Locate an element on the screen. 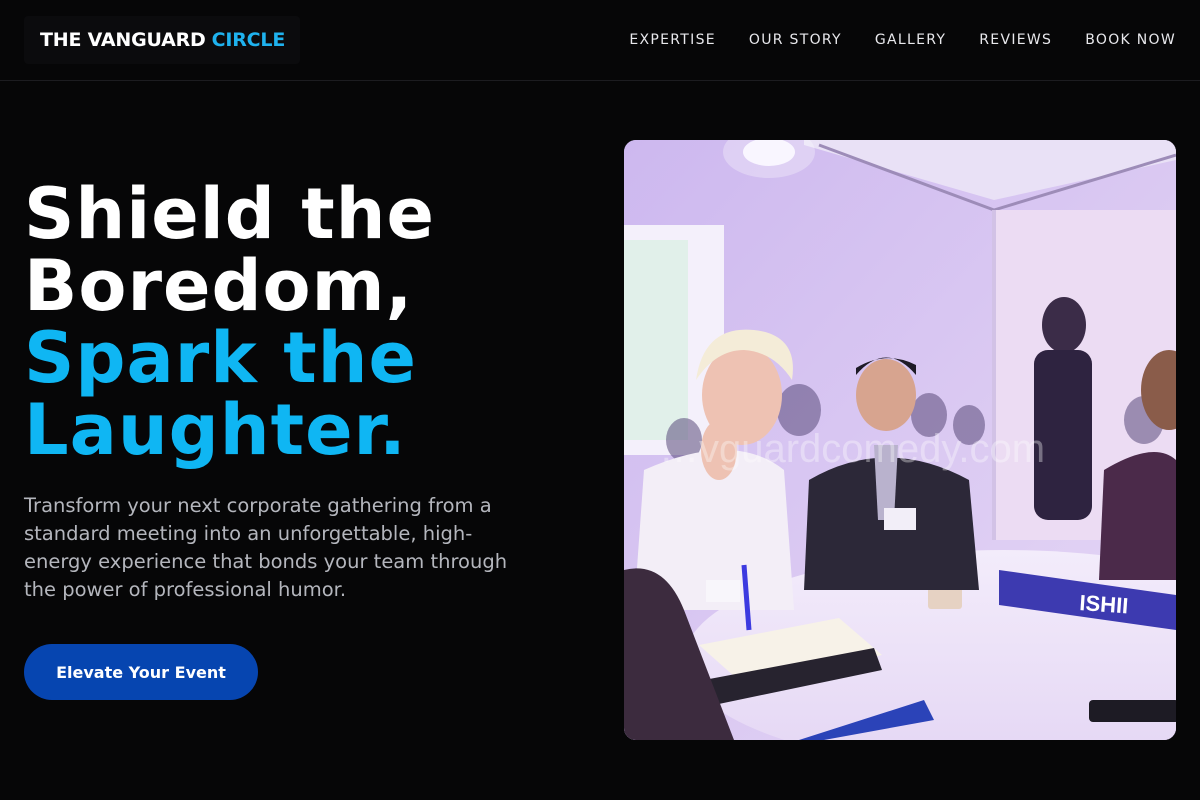 The width and height of the screenshot is (1200, 800). hero-title-line-3: Spark the is located at coordinates (220, 358).